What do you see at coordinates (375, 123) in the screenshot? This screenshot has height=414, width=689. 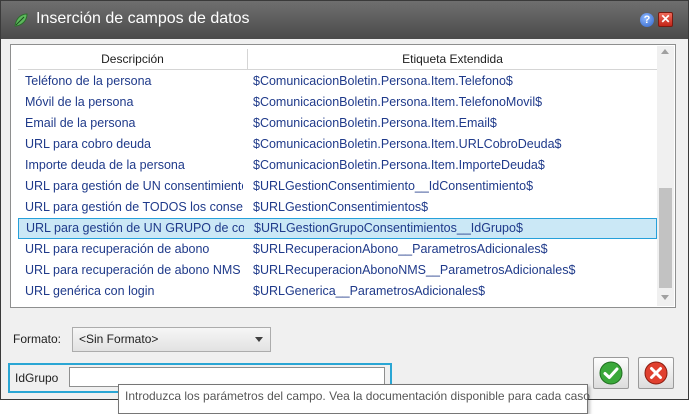 I see `row-tag: $ComunicacionBoletin.Persona.Item.Email$` at bounding box center [375, 123].